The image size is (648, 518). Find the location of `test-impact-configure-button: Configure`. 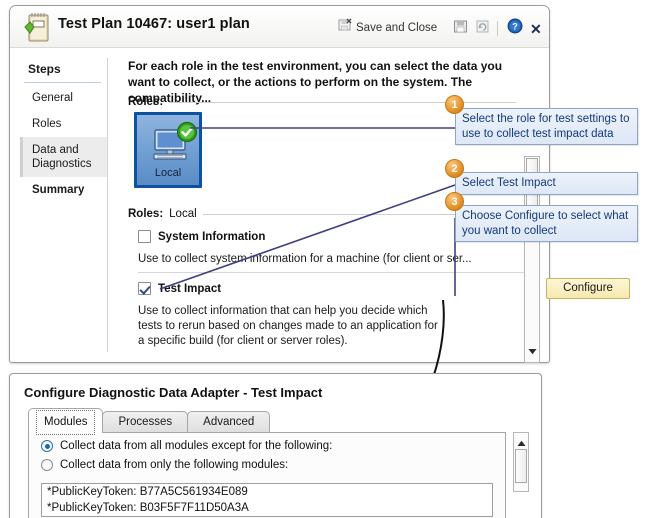

test-impact-configure-button: Configure is located at coordinates (588, 288).